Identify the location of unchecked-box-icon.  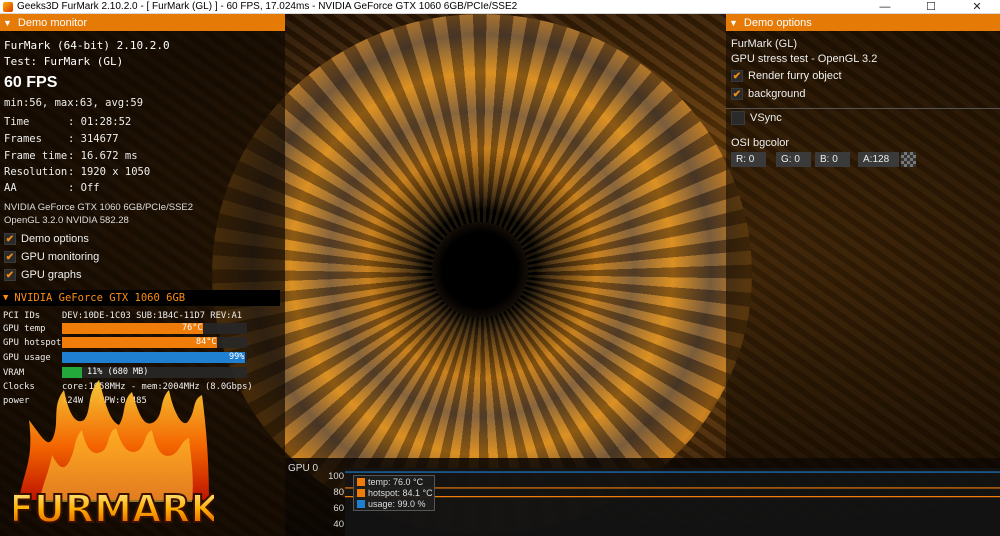
(738, 118).